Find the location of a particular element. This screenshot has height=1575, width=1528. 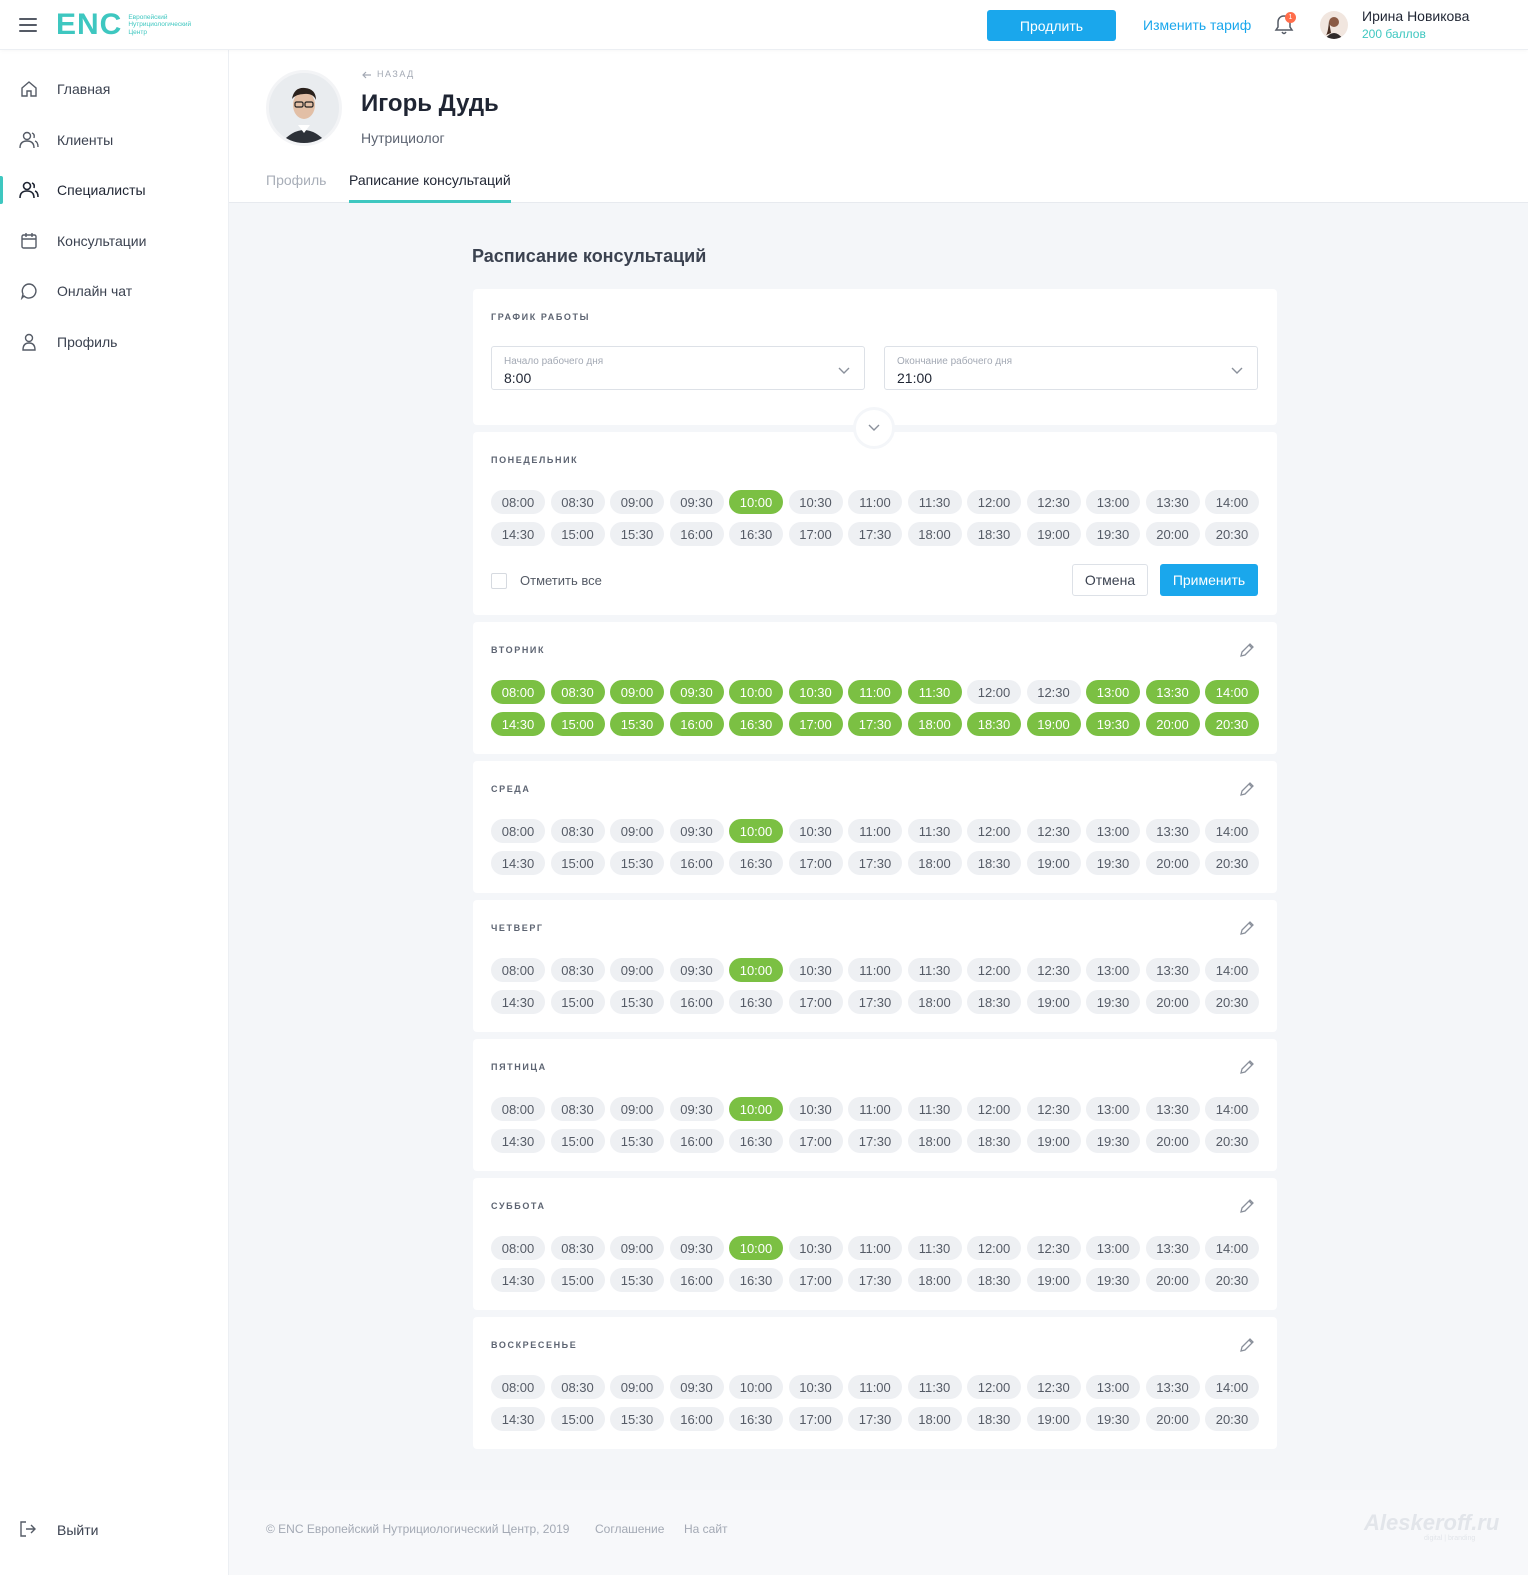

site-link: На сайт is located at coordinates (706, 1529).